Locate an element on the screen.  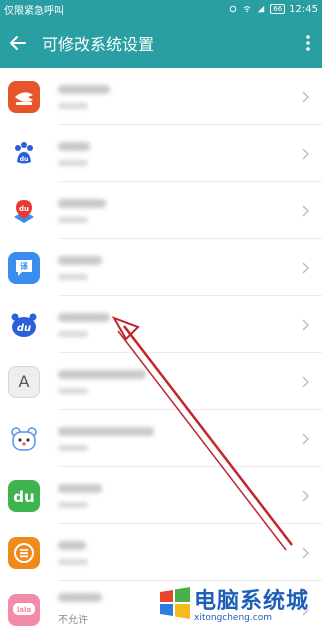
clock: 12:45 is located at coordinates (303, 9).